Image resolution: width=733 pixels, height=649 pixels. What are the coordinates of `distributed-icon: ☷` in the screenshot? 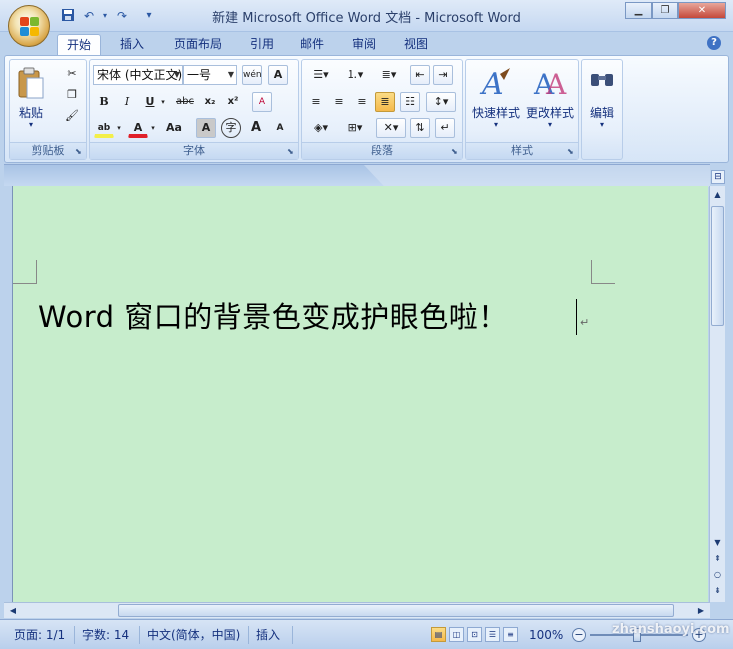 It's located at (410, 102).